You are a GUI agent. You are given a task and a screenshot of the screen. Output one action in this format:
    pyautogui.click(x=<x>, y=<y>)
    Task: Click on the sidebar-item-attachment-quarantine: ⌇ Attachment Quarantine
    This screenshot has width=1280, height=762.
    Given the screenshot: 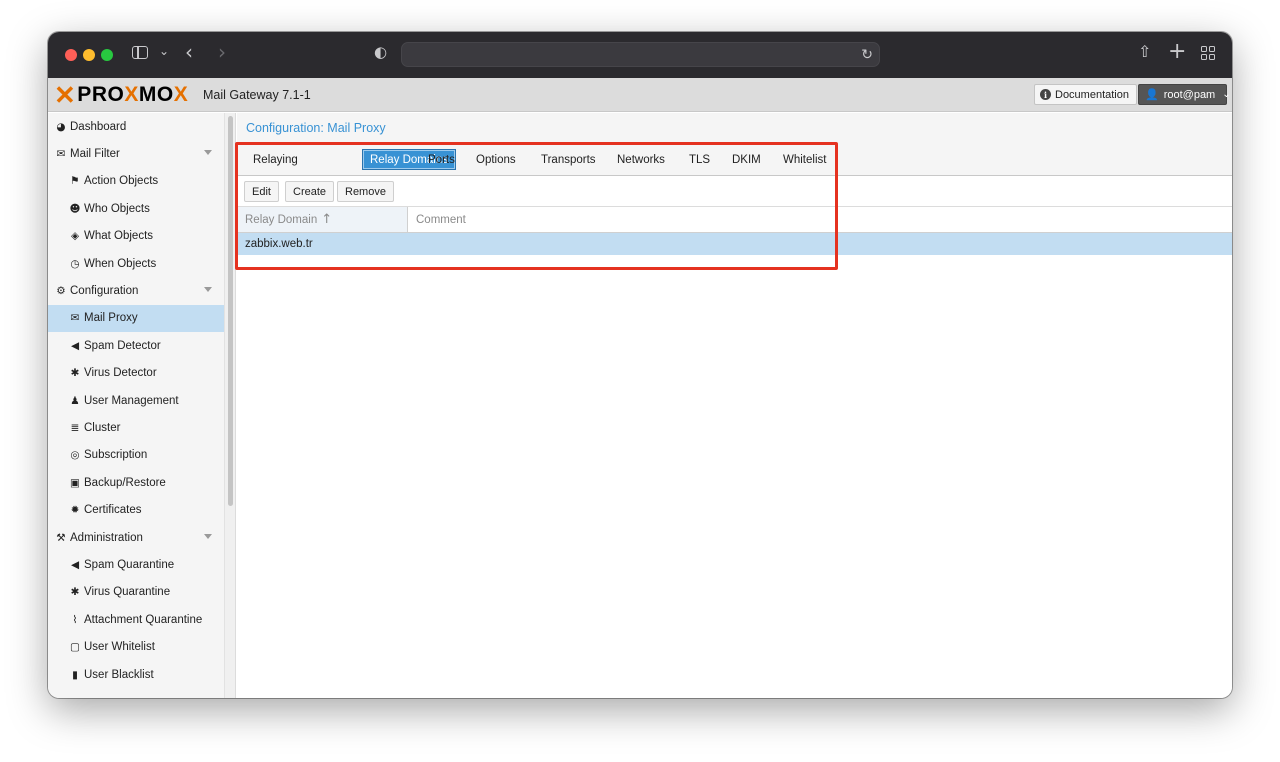 What is the action you would take?
    pyautogui.click(x=136, y=619)
    